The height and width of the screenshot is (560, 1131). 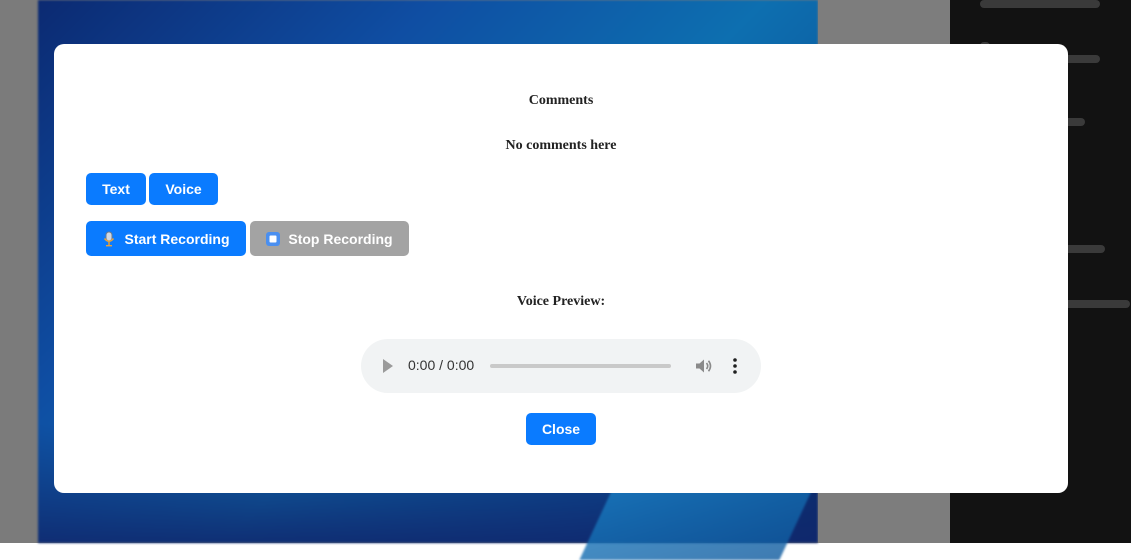 I want to click on close-button: Close, so click(x=561, y=429).